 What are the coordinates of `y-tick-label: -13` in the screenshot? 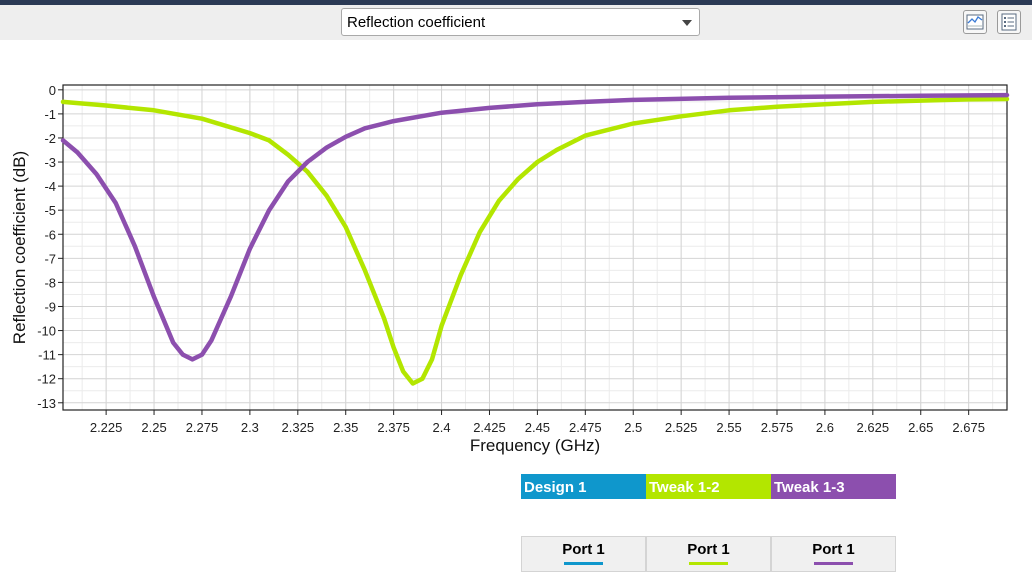 It's located at (46, 403).